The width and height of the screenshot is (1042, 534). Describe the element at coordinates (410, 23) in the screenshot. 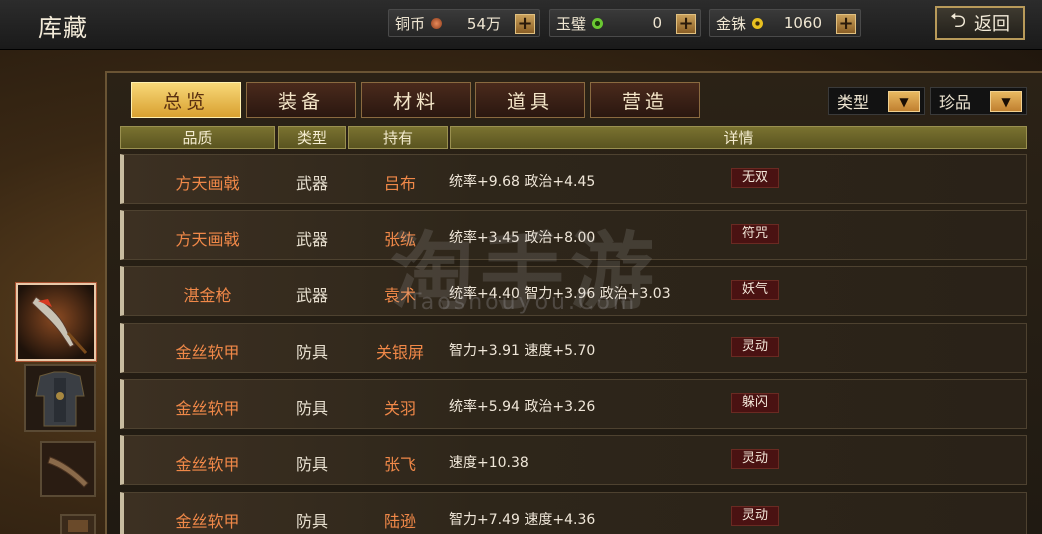

I see `currency-name: 铜币` at that location.